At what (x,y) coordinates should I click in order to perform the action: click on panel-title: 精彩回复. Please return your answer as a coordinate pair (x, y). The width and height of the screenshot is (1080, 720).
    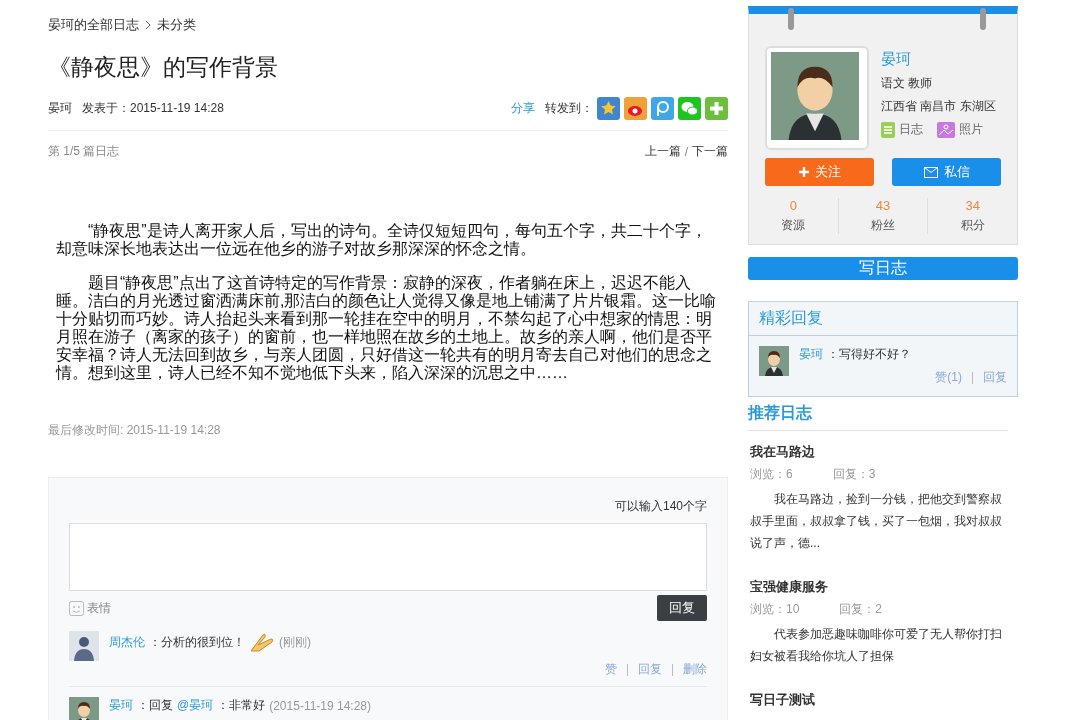
    Looking at the image, I should click on (791, 317).